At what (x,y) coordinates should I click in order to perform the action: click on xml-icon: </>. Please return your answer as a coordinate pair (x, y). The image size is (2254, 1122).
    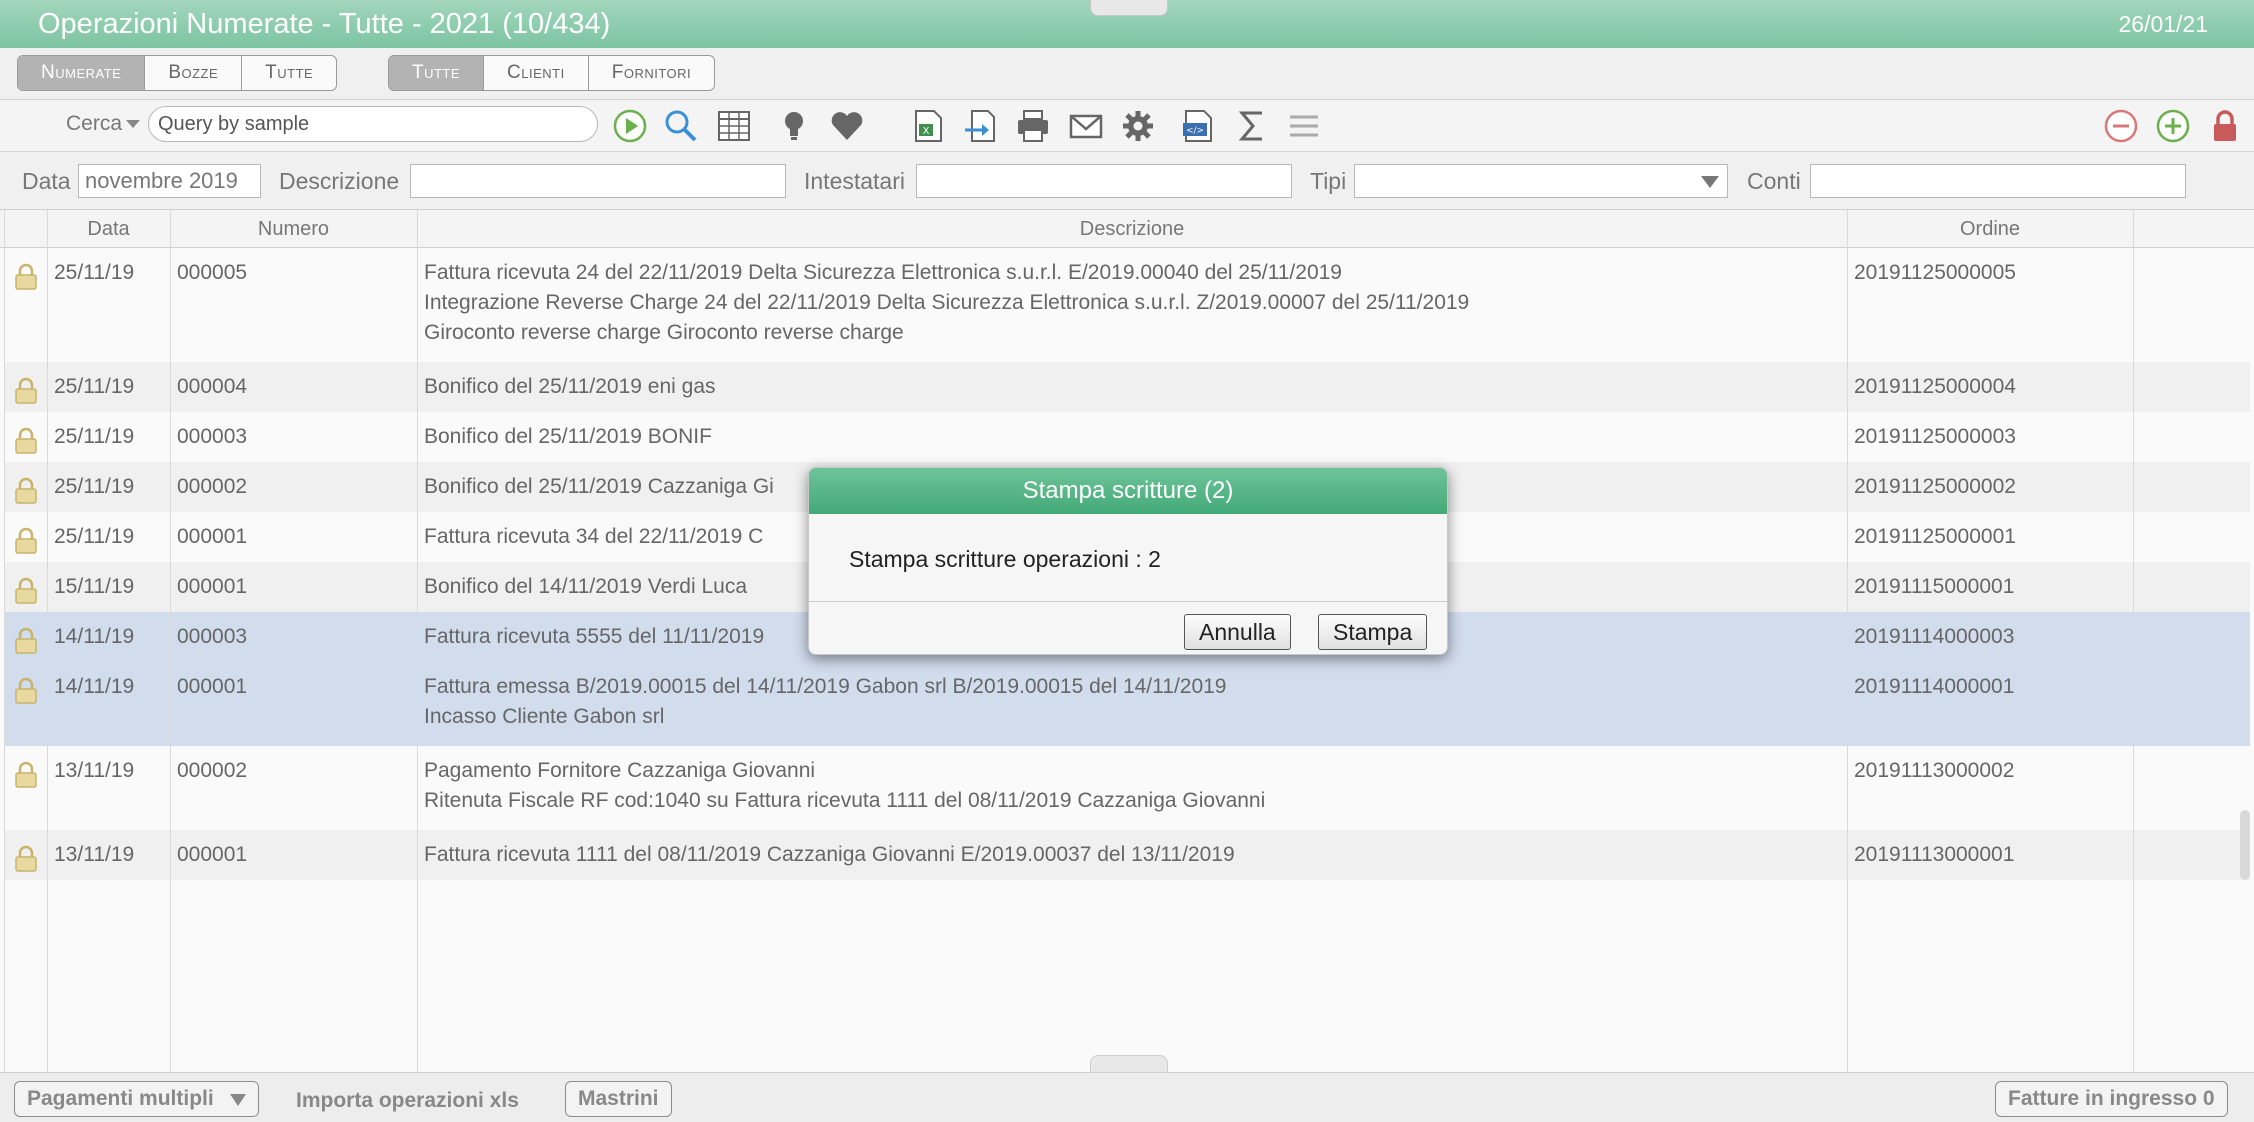
    Looking at the image, I should click on (1198, 126).